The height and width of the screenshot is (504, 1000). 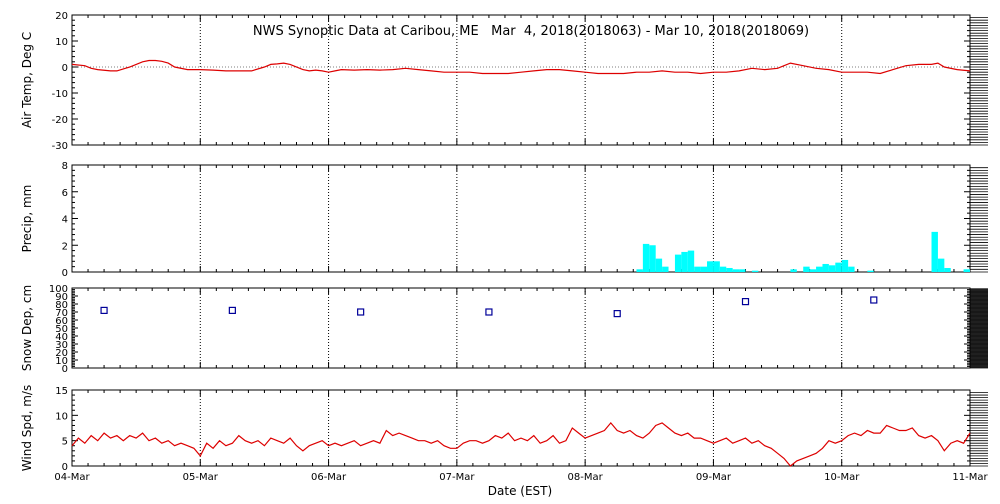 What do you see at coordinates (58, 289) in the screenshot?
I see `y-tick-label: 100` at bounding box center [58, 289].